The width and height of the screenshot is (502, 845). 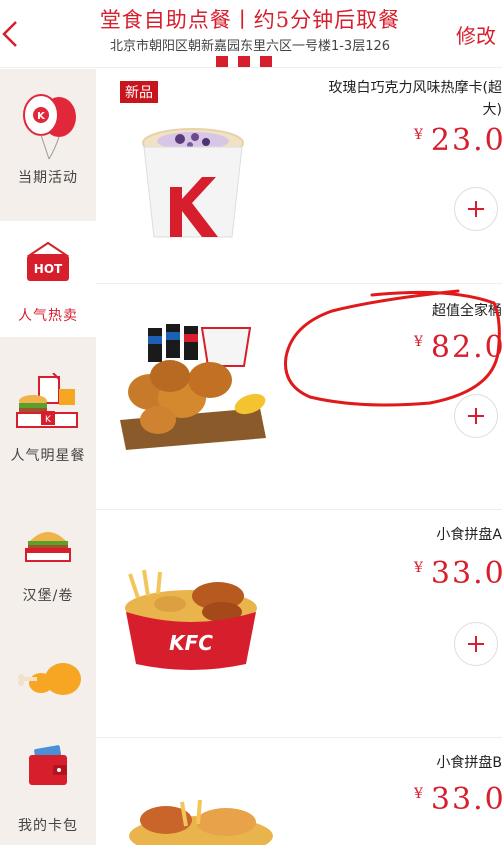 I want to click on chicken-leg-icon, so click(x=48, y=679).